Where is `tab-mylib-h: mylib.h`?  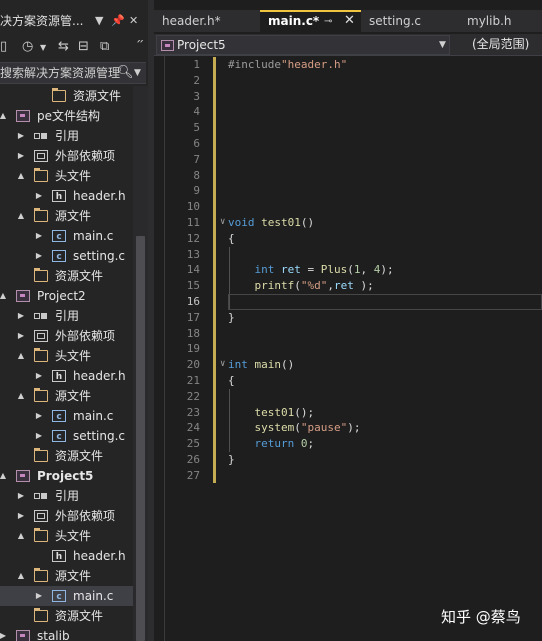 tab-mylib-h: mylib.h is located at coordinates (501, 21).